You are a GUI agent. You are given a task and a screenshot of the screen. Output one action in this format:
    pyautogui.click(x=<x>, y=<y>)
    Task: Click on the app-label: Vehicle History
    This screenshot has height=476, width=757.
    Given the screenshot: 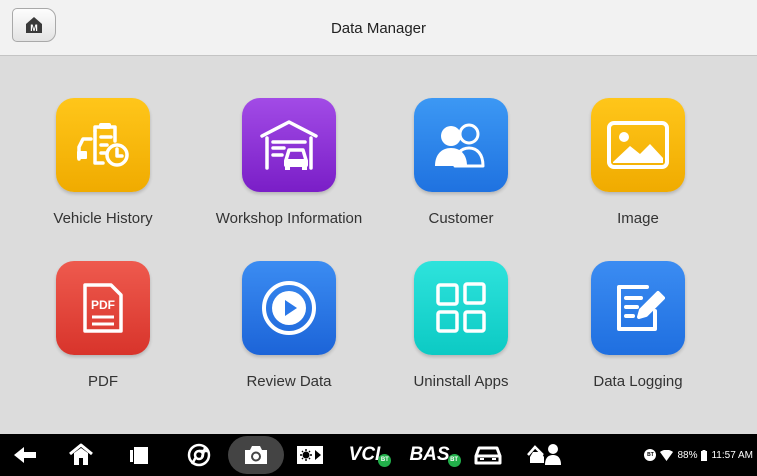 What is the action you would take?
    pyautogui.click(x=103, y=218)
    